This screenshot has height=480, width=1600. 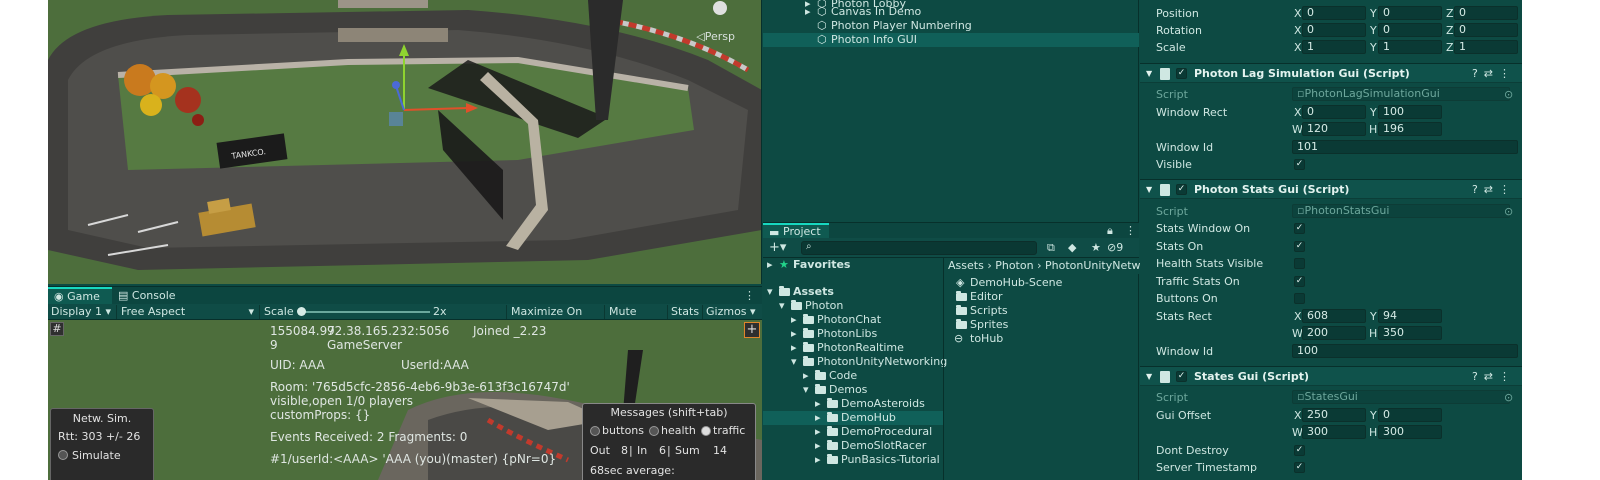 I want to click on stats-rect-w-field: 200, so click(x=1334, y=333).